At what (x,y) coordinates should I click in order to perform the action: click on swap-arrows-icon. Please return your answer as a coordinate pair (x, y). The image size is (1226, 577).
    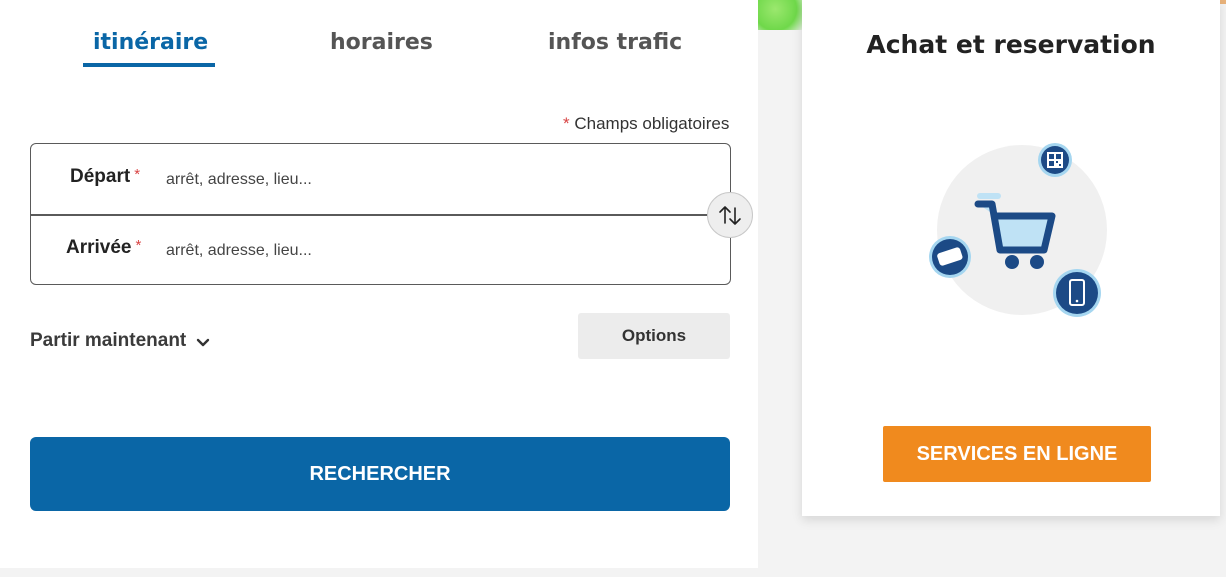
    Looking at the image, I should click on (730, 215).